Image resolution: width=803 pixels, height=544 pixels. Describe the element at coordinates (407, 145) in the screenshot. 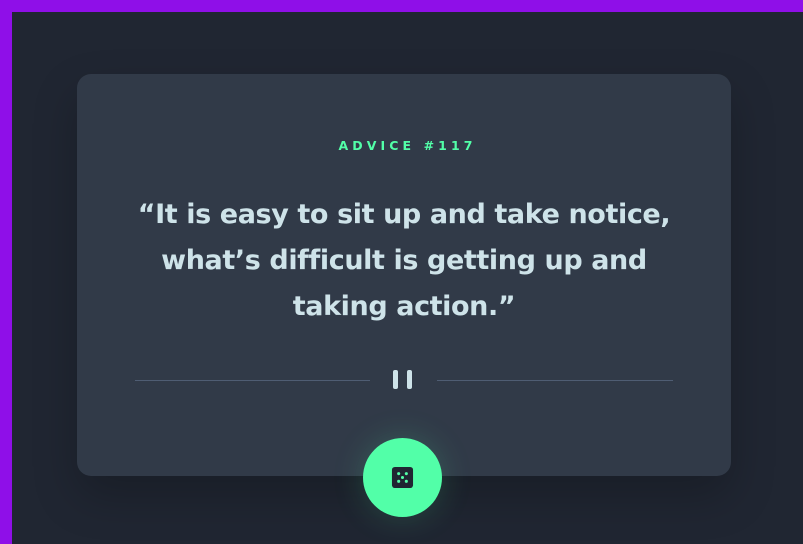

I see `advice-number-label: ADVICE #117` at that location.